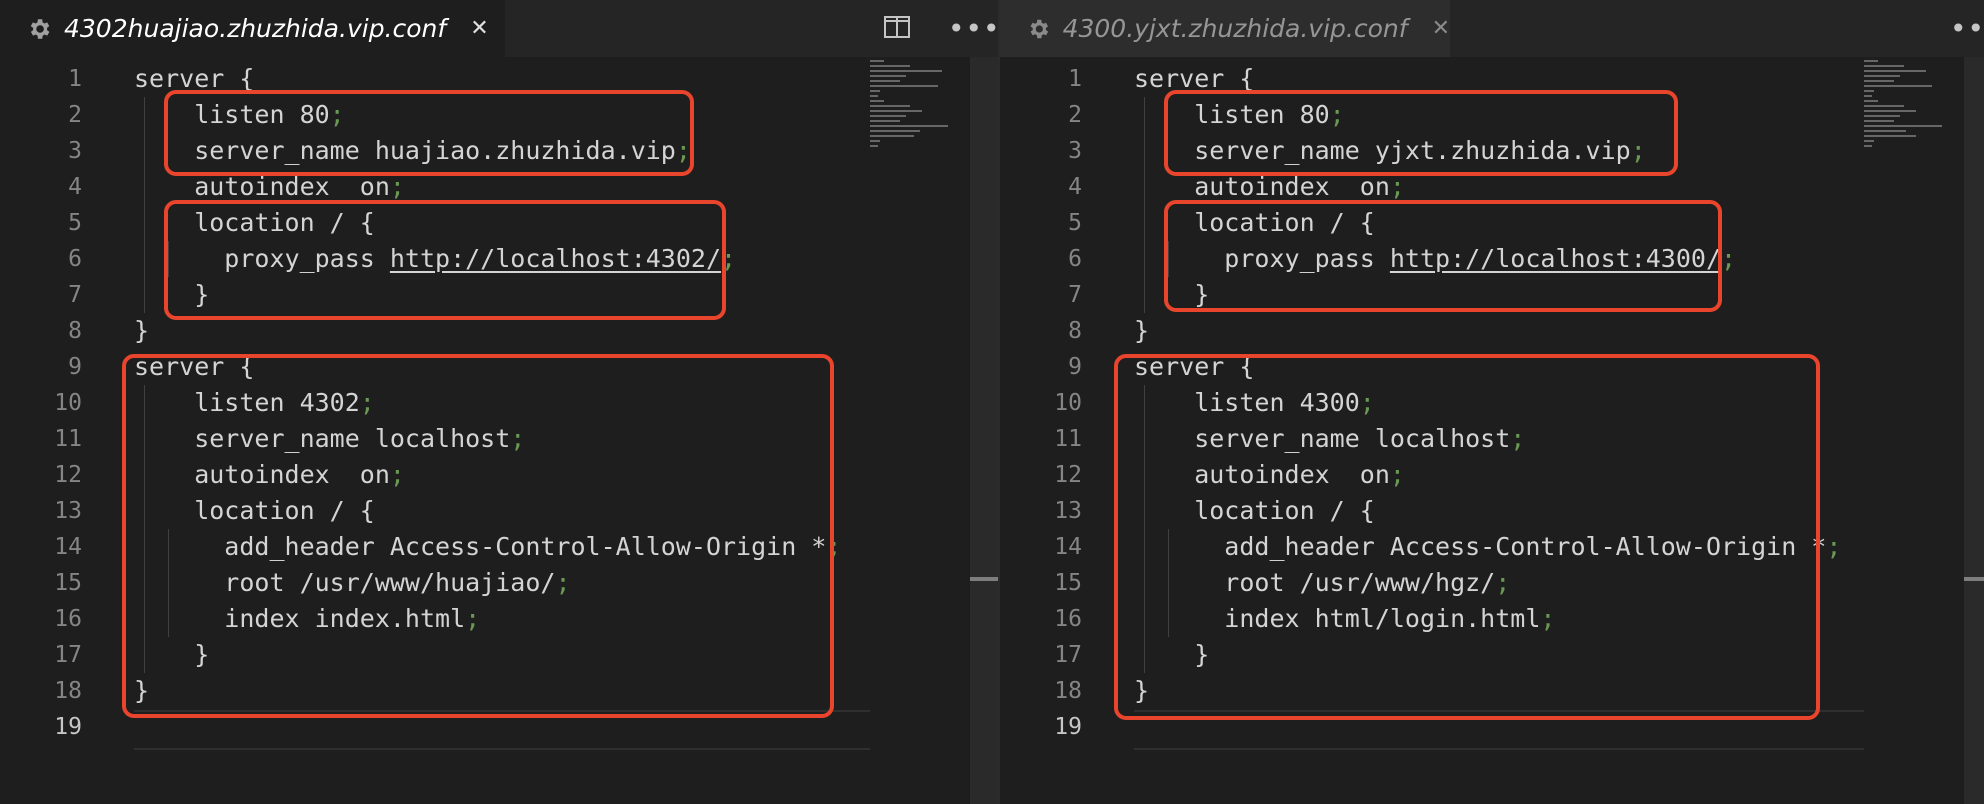 This screenshot has height=804, width=1984. I want to click on tab-bar: 4302huajiao.zhuzhida.vip.conf ✕ •••, so click(500, 28).